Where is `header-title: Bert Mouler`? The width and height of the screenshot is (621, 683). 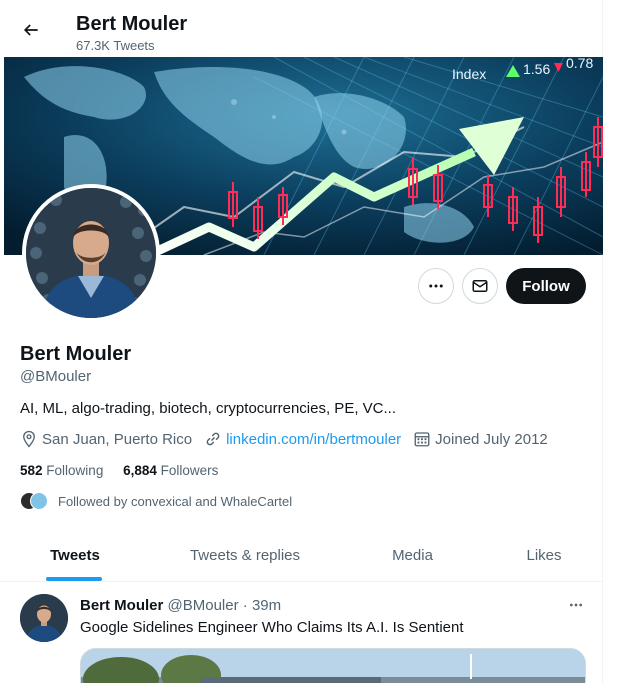
header-title: Bert Mouler is located at coordinates (132, 24).